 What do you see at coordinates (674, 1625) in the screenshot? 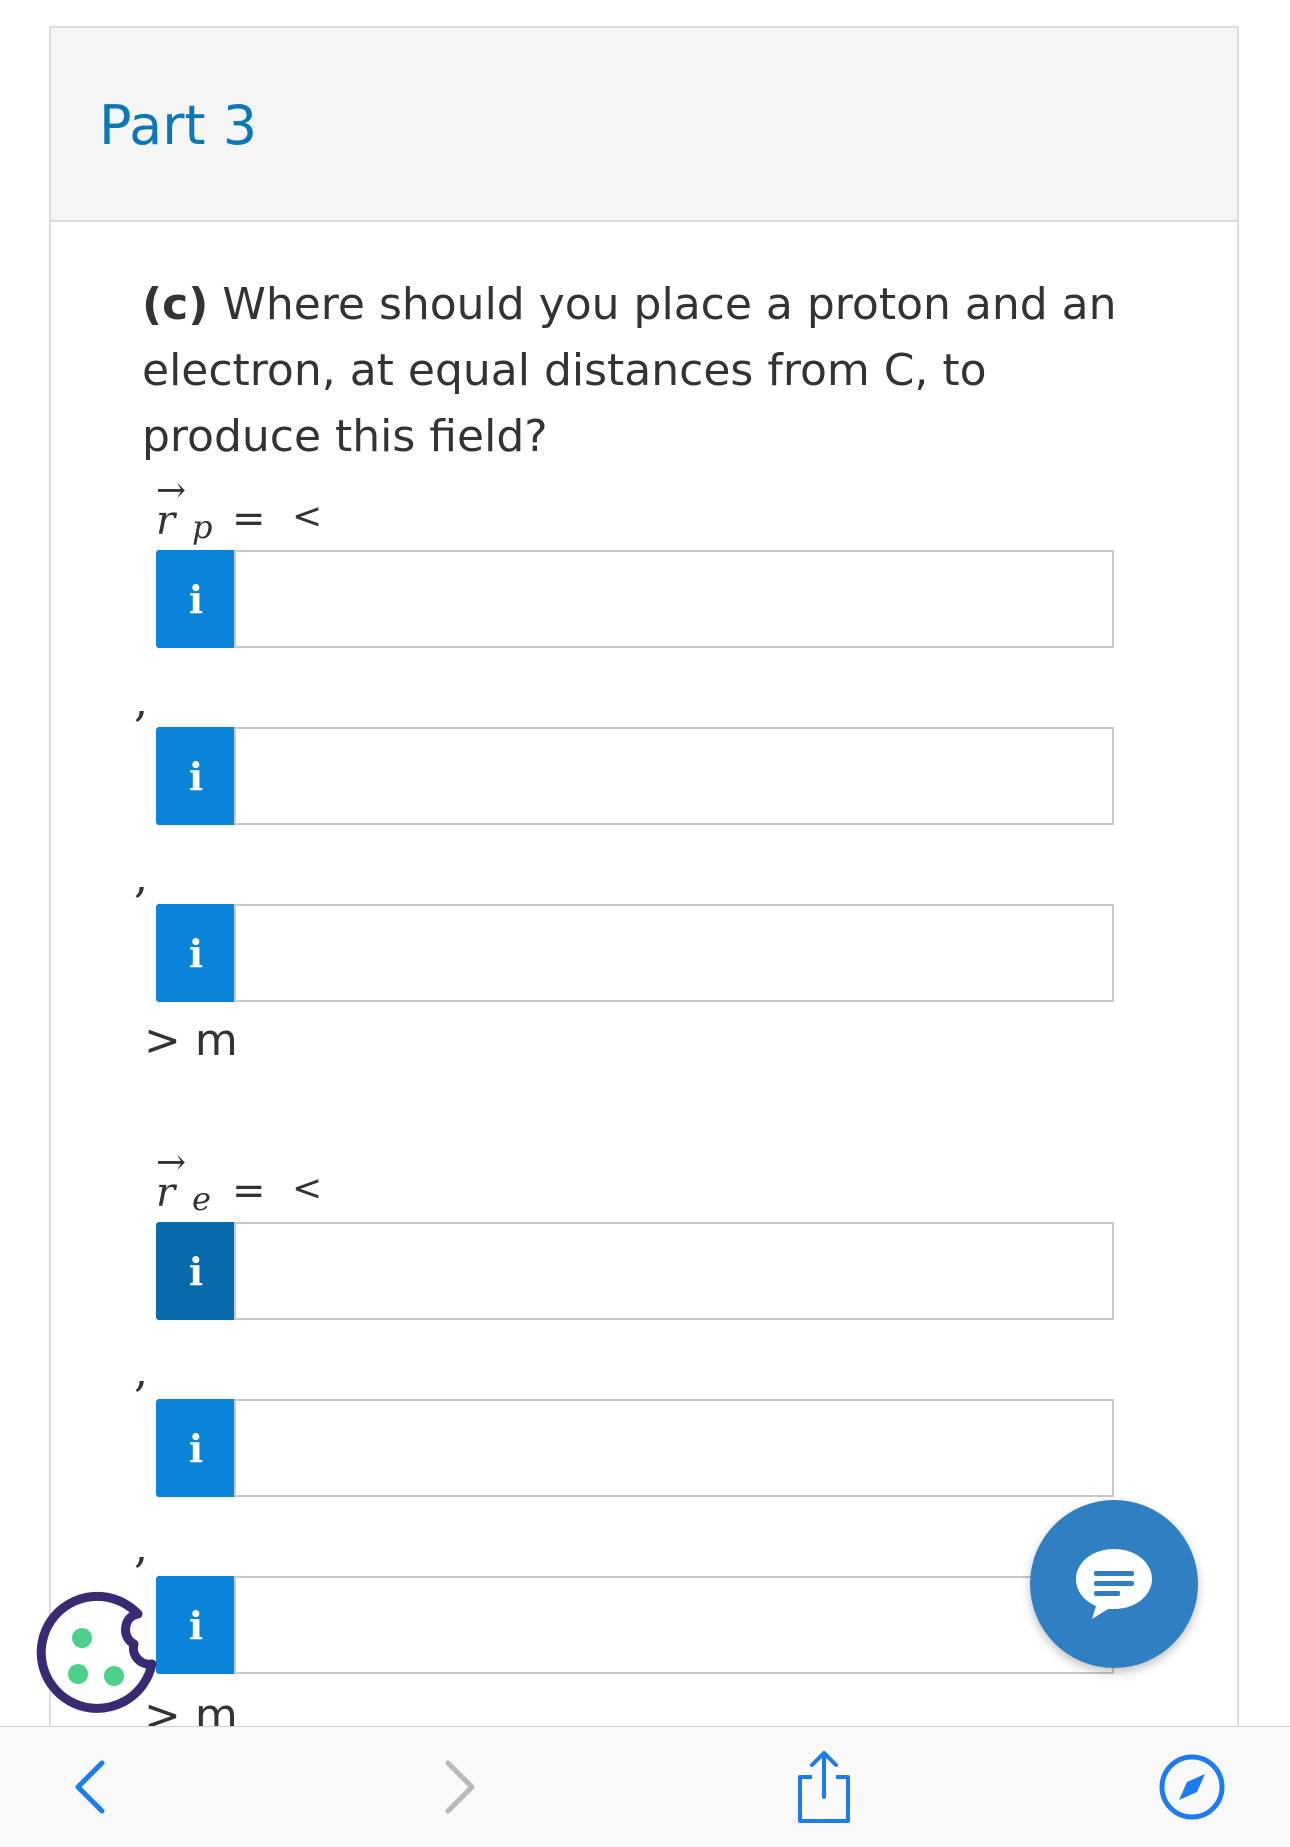
I see `electron-z-input` at bounding box center [674, 1625].